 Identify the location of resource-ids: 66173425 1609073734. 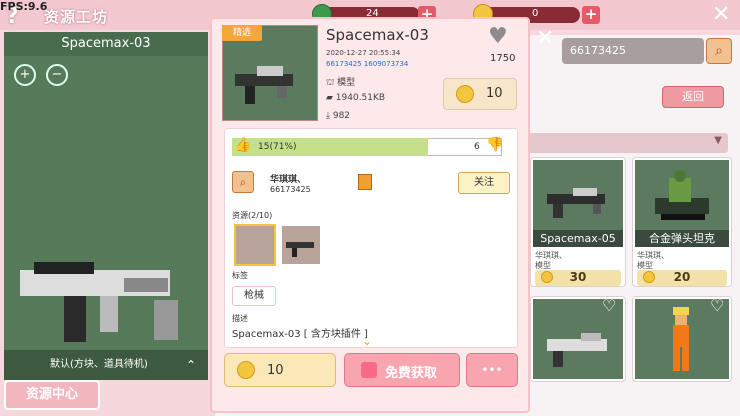
(367, 64).